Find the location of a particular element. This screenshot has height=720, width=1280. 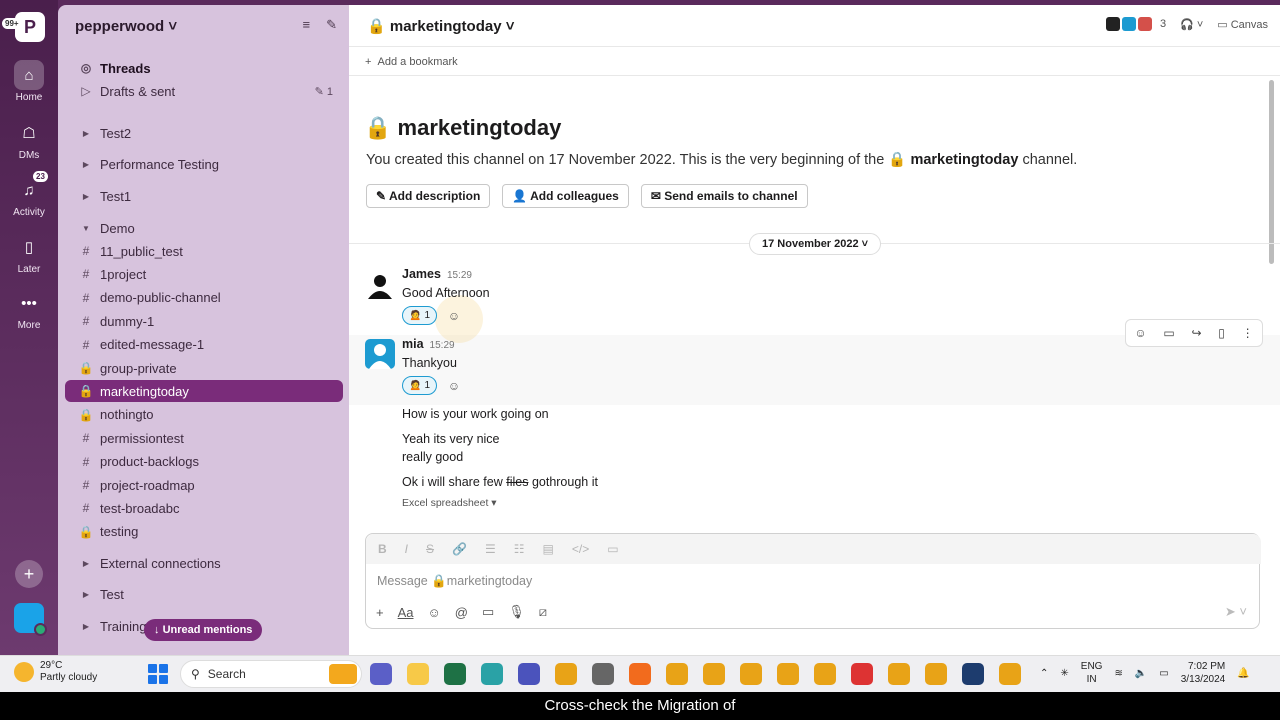

forward-icon: ↪ is located at coordinates (1196, 333).